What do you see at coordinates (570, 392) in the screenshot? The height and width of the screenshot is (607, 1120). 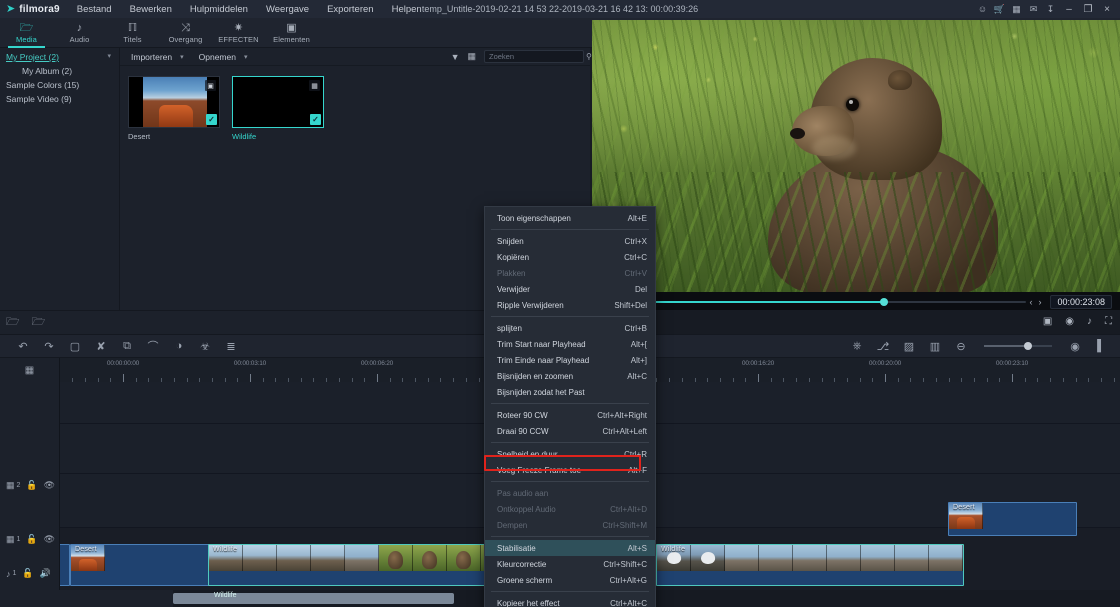 I see `context-menu-item-bijsnijden-zodat-het-past: Bijsnijden zodat het Past` at bounding box center [570, 392].